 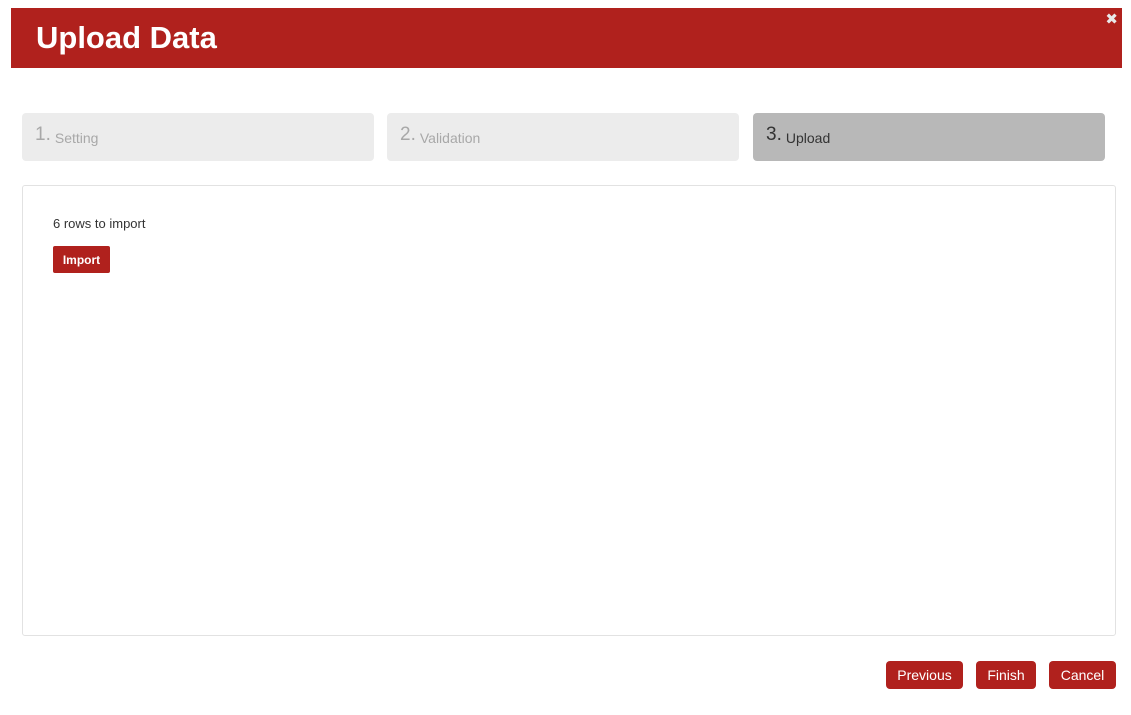 I want to click on step-label: Setting, so click(x=76, y=138).